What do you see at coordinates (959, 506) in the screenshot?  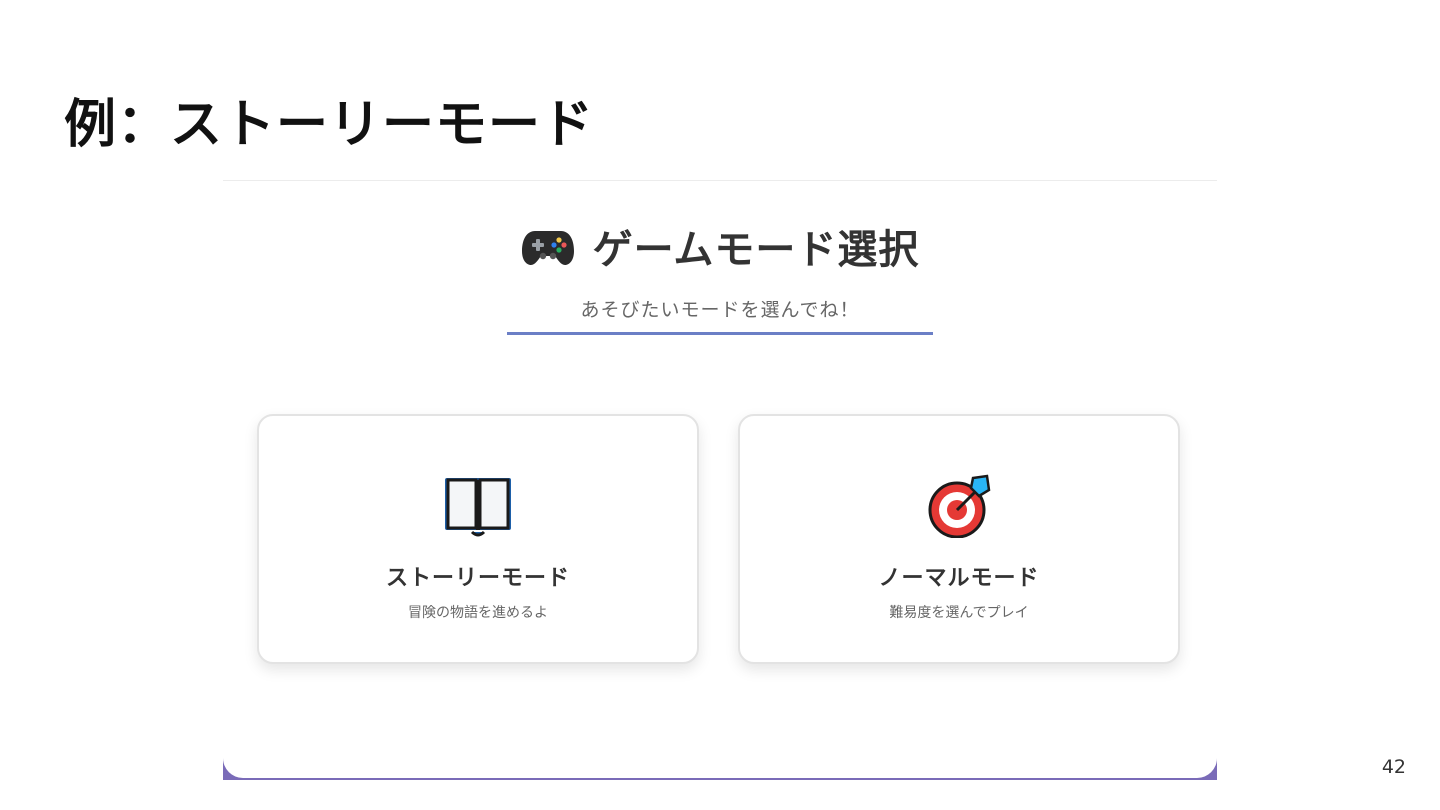 I see `target-dart-icon` at bounding box center [959, 506].